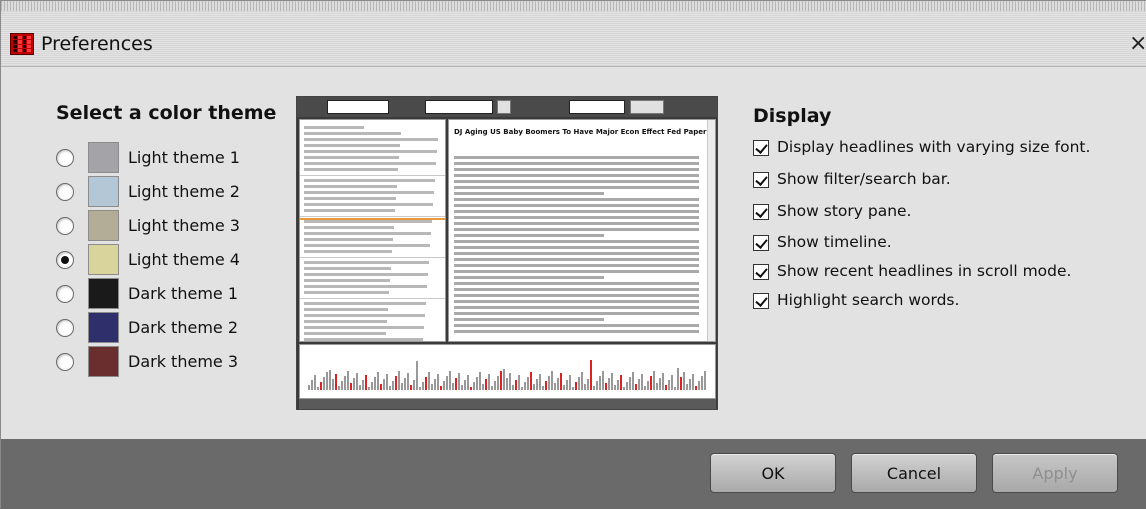  I want to click on theme-option-light-2: Light theme 2, so click(171, 192).